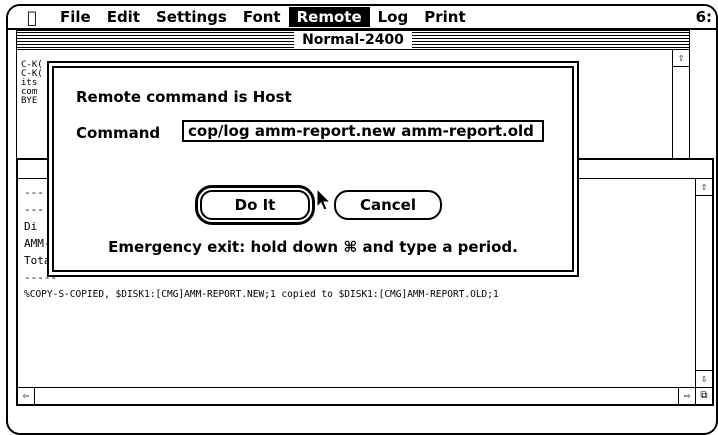 This screenshot has height=435, width=718. I want to click on back-window-text: C-K( C-K( its com BYE, so click(32, 83).